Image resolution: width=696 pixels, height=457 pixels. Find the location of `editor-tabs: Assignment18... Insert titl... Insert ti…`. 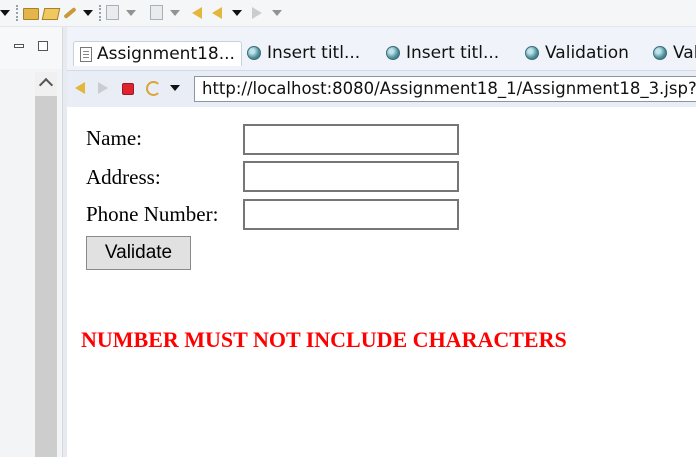

editor-tabs: Assignment18... Insert titl... Insert ti… is located at coordinates (381, 53).